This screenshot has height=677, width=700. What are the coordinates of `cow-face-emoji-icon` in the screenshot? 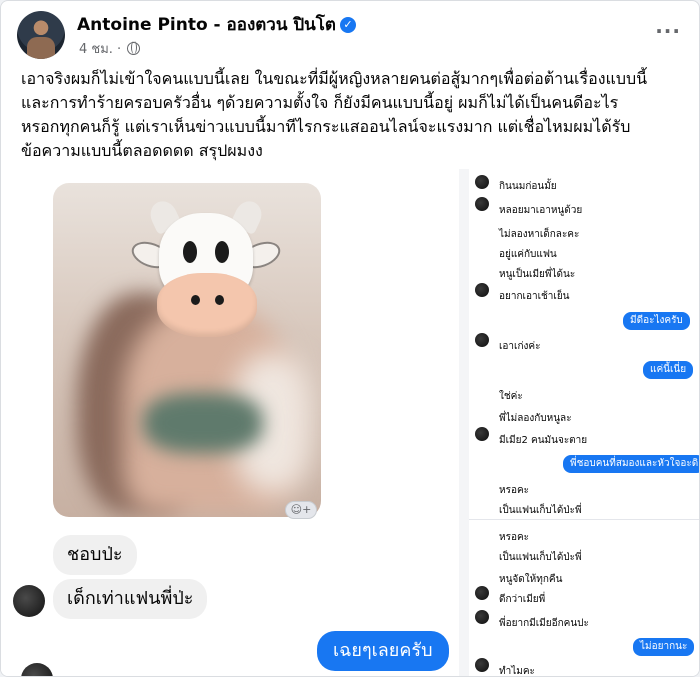 It's located at (206, 270).